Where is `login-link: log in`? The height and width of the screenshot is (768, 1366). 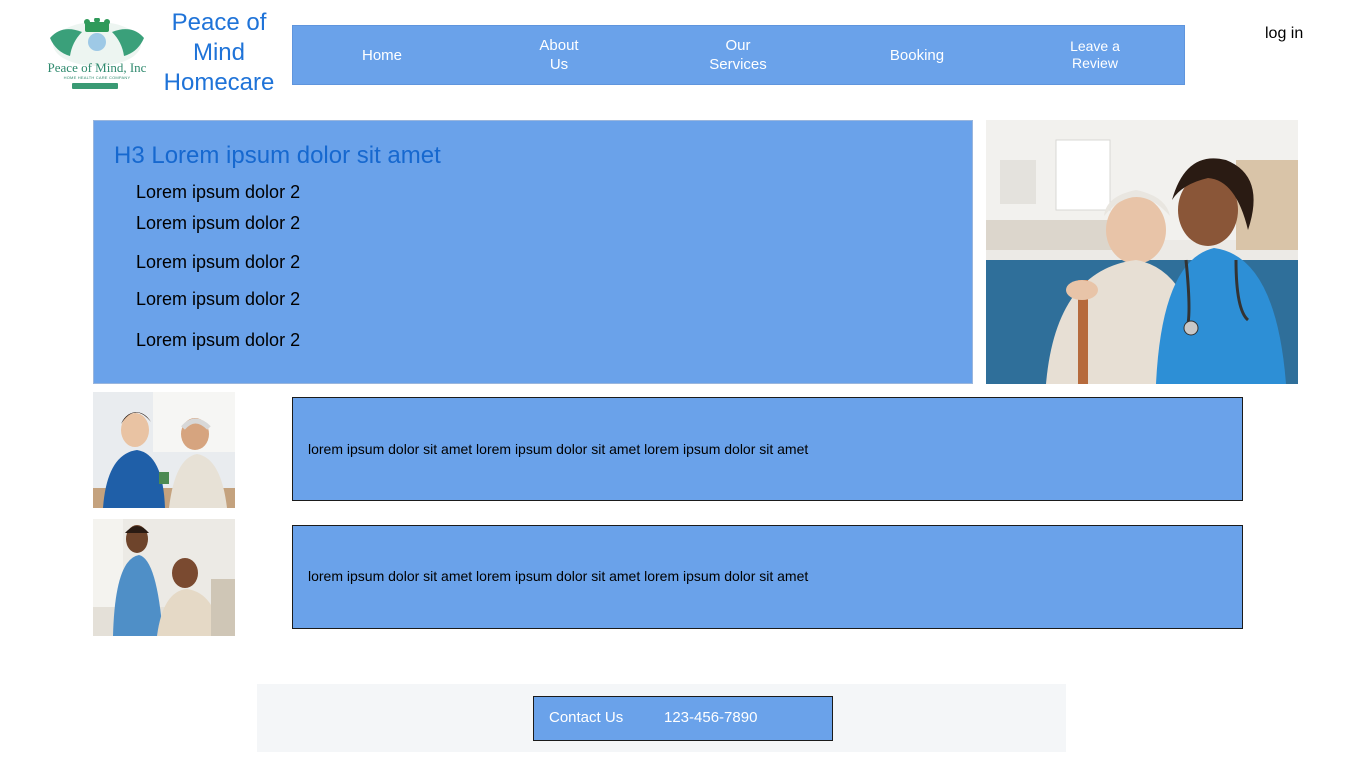
login-link: log in is located at coordinates (1284, 34).